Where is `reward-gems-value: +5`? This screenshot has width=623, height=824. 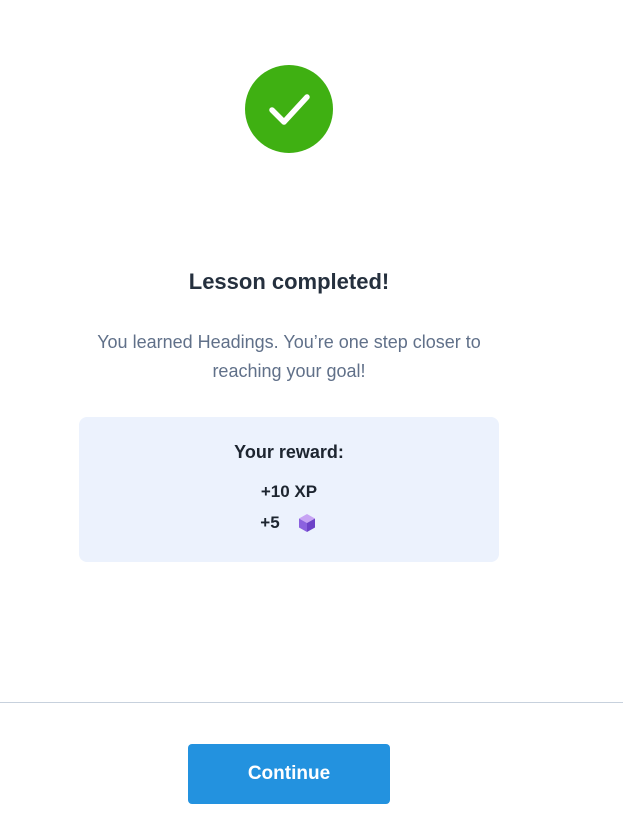
reward-gems-value: +5 is located at coordinates (270, 522).